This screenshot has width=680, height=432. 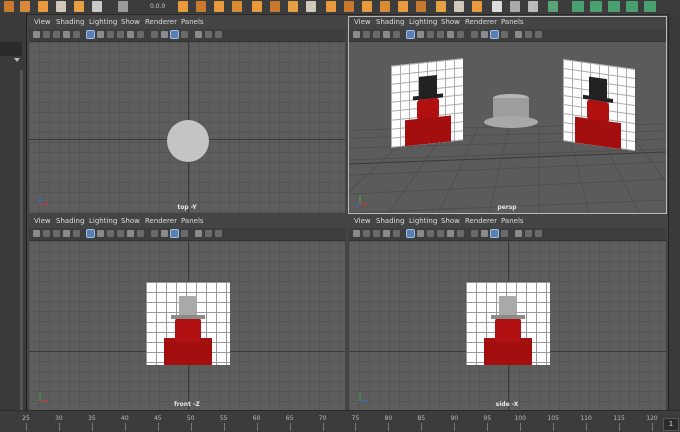 I want to click on pencil-curve-icon, so click(x=367, y=6).